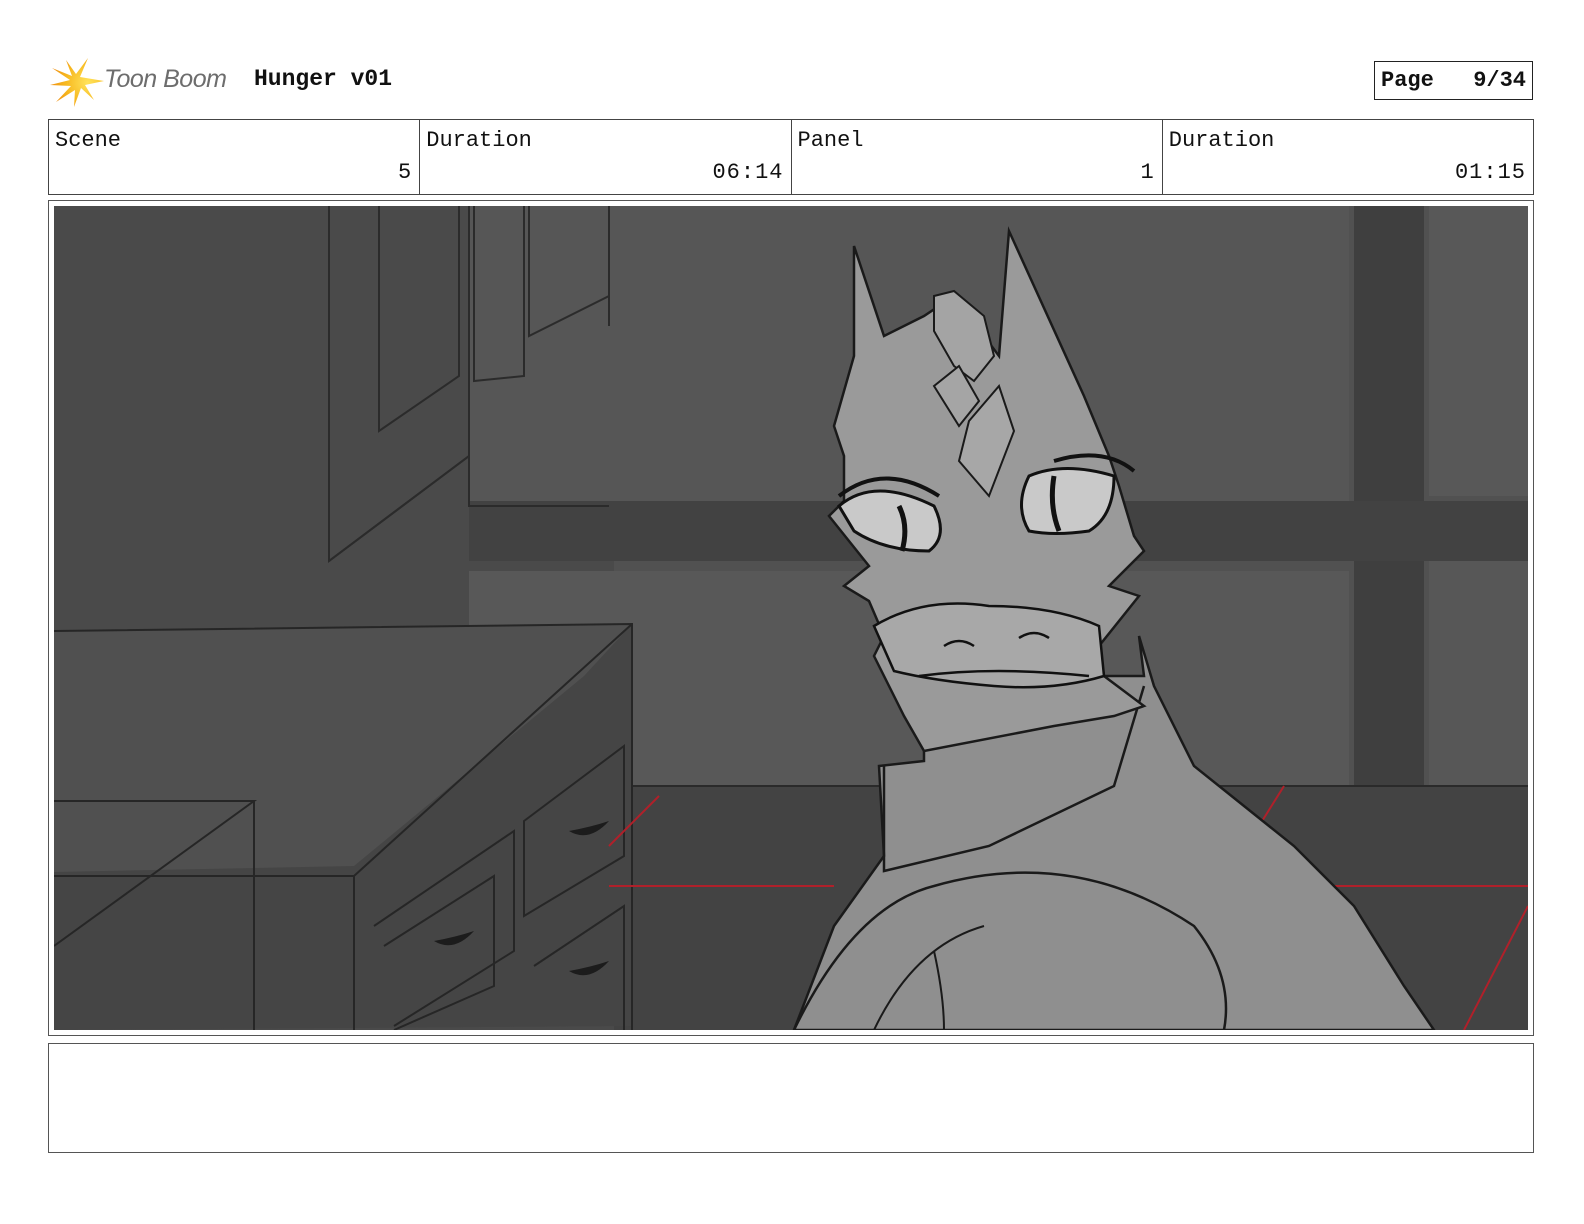 The image size is (1584, 1224). Describe the element at coordinates (88, 140) in the screenshot. I see `scene-label: Scene` at that location.